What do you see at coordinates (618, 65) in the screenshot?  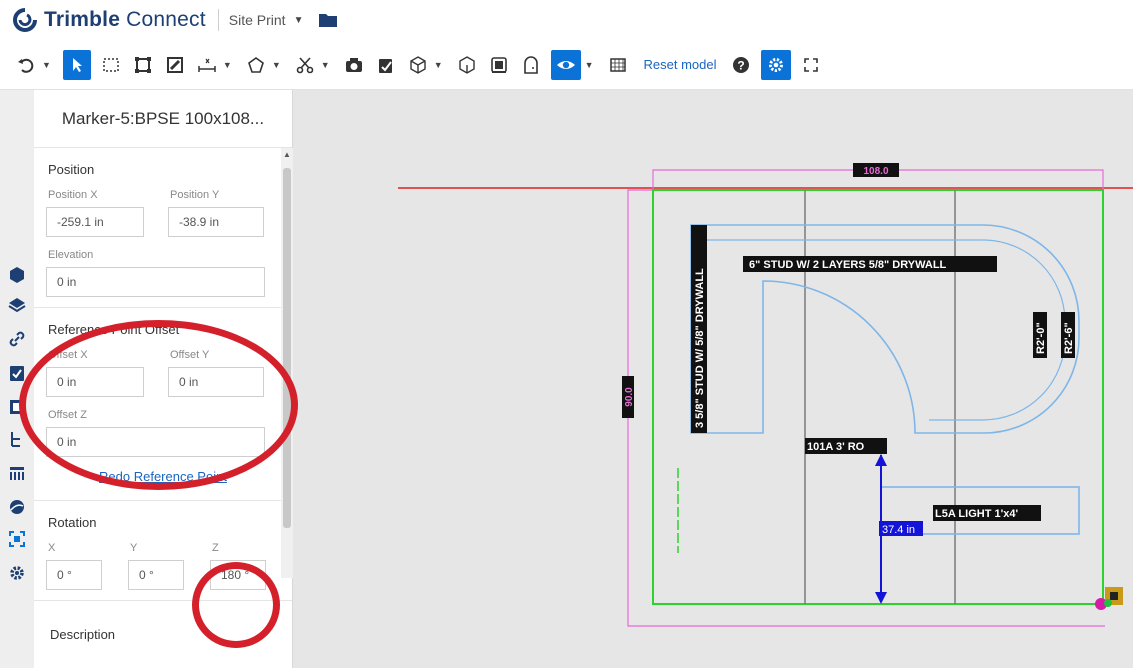 I see `grid-pattern-icon` at bounding box center [618, 65].